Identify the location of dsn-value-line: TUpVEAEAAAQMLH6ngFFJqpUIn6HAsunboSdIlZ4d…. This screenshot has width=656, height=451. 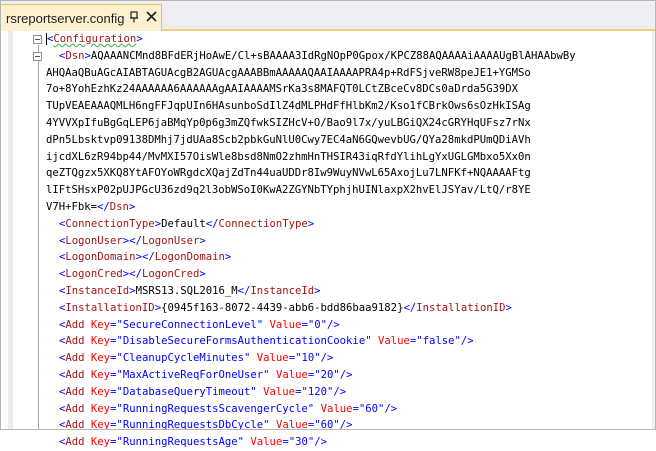
(288, 106).